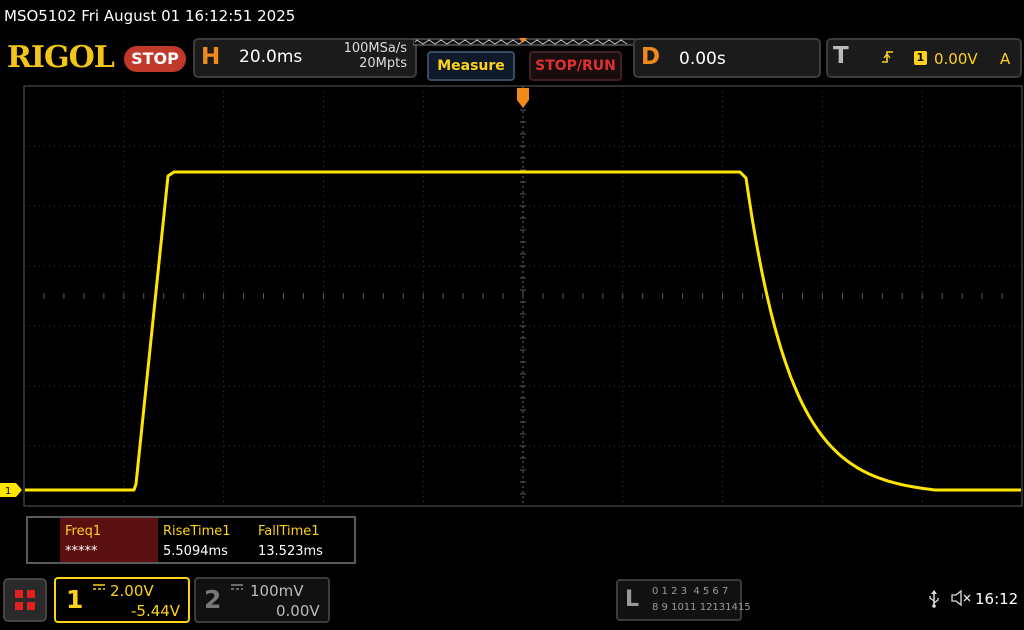  Describe the element at coordinates (523, 98) in the screenshot. I see `trigger-time-marker` at that location.